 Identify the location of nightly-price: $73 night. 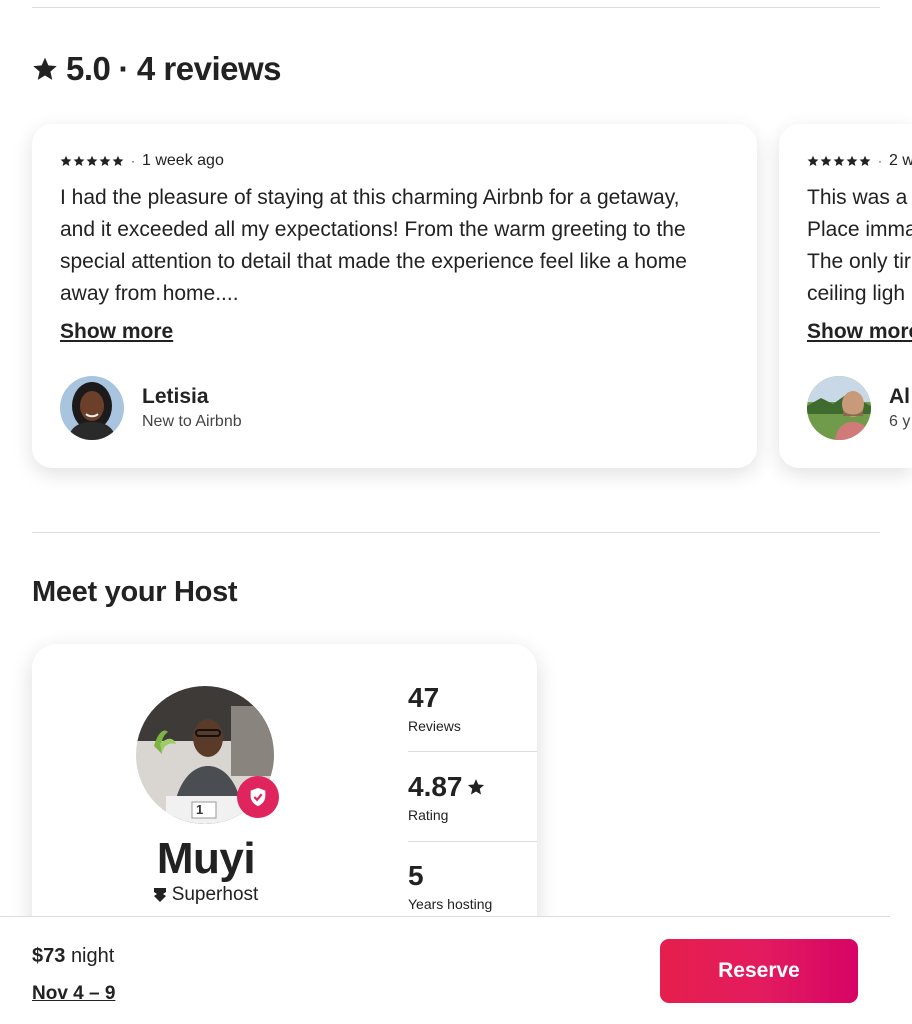
(73, 956).